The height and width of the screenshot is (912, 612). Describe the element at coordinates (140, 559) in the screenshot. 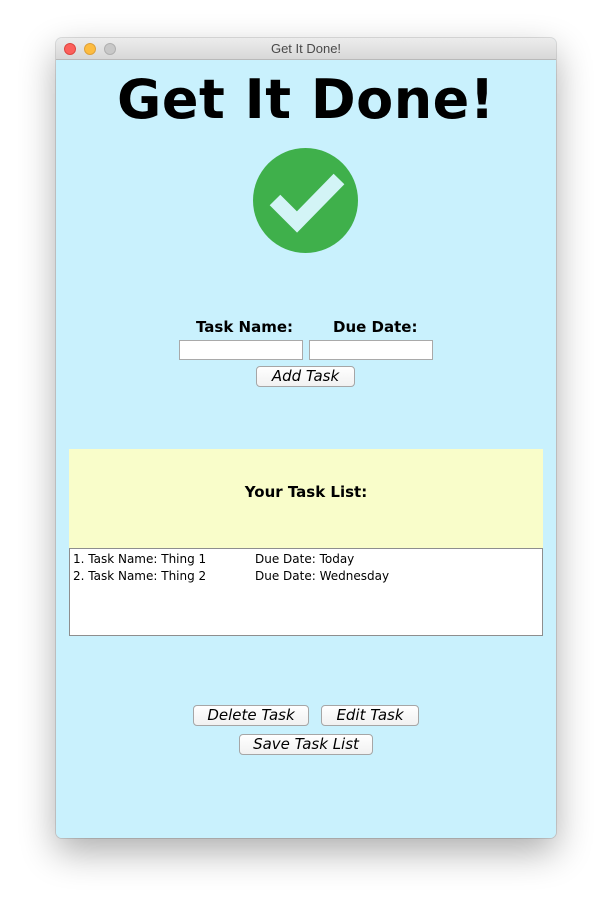

I see `task-name-text: 1. Task Name: Thing 1` at that location.